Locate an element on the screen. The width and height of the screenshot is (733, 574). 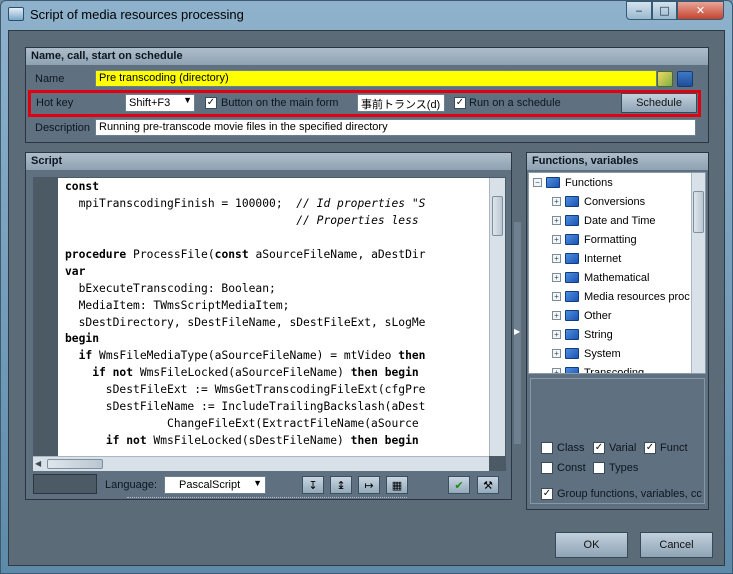
button-main-form-checkbox: ✓ is located at coordinates (211, 103).